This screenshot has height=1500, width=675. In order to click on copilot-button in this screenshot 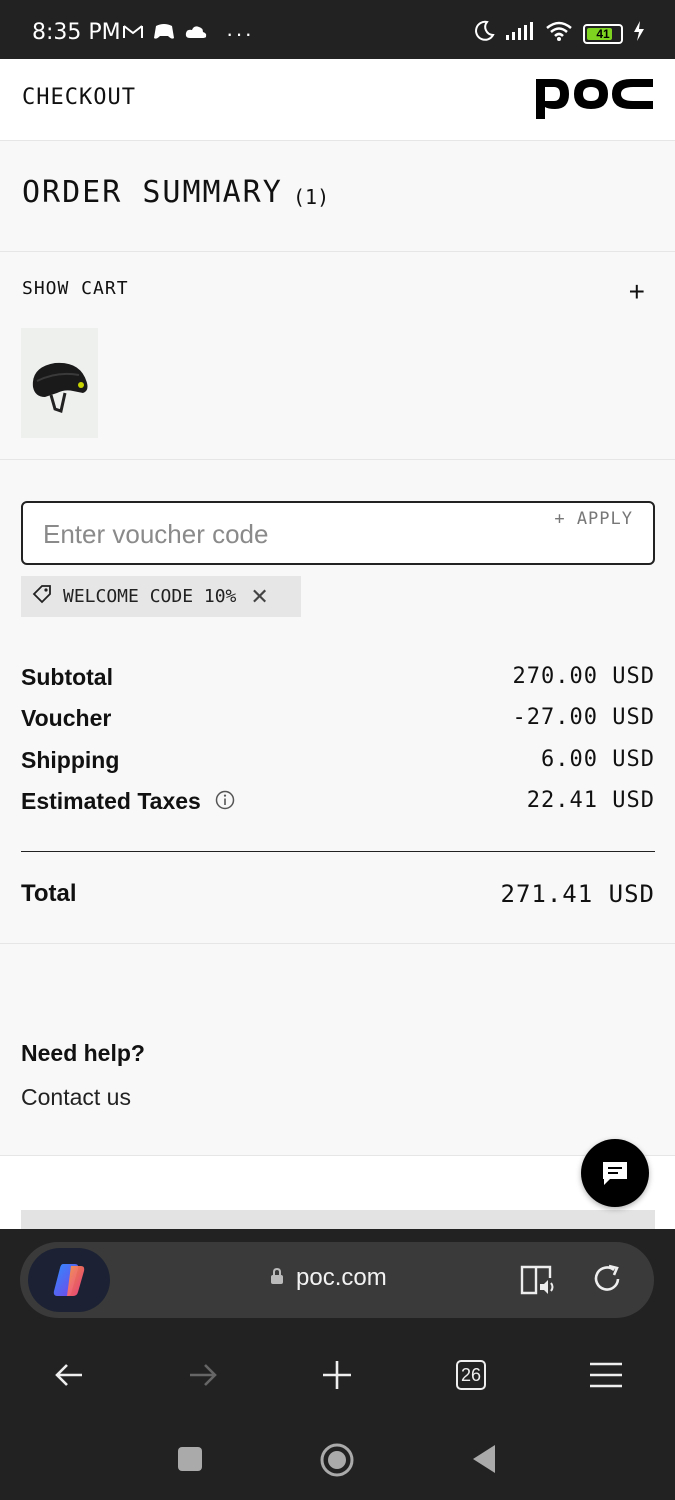, I will do `click(69, 1280)`.